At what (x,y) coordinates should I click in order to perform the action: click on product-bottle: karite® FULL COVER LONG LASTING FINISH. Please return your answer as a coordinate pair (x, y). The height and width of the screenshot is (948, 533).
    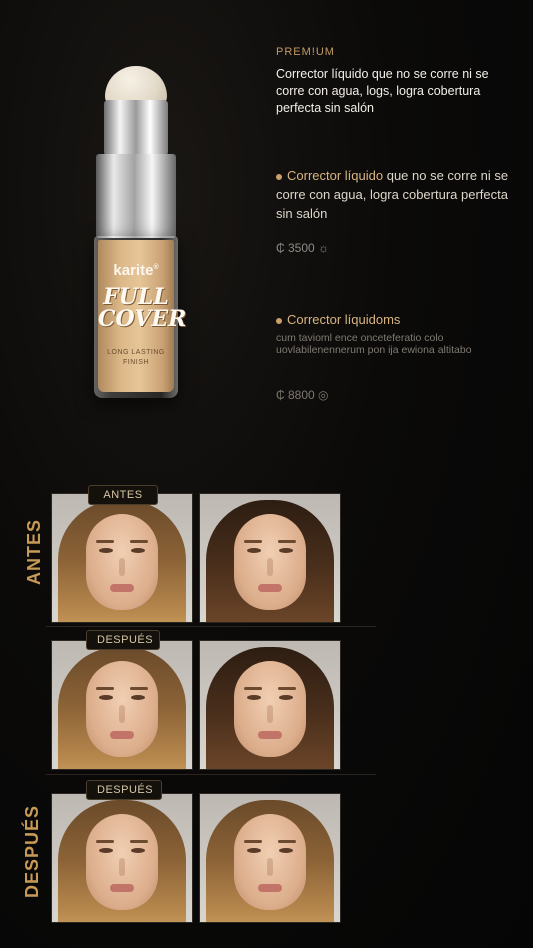
    Looking at the image, I should click on (137, 235).